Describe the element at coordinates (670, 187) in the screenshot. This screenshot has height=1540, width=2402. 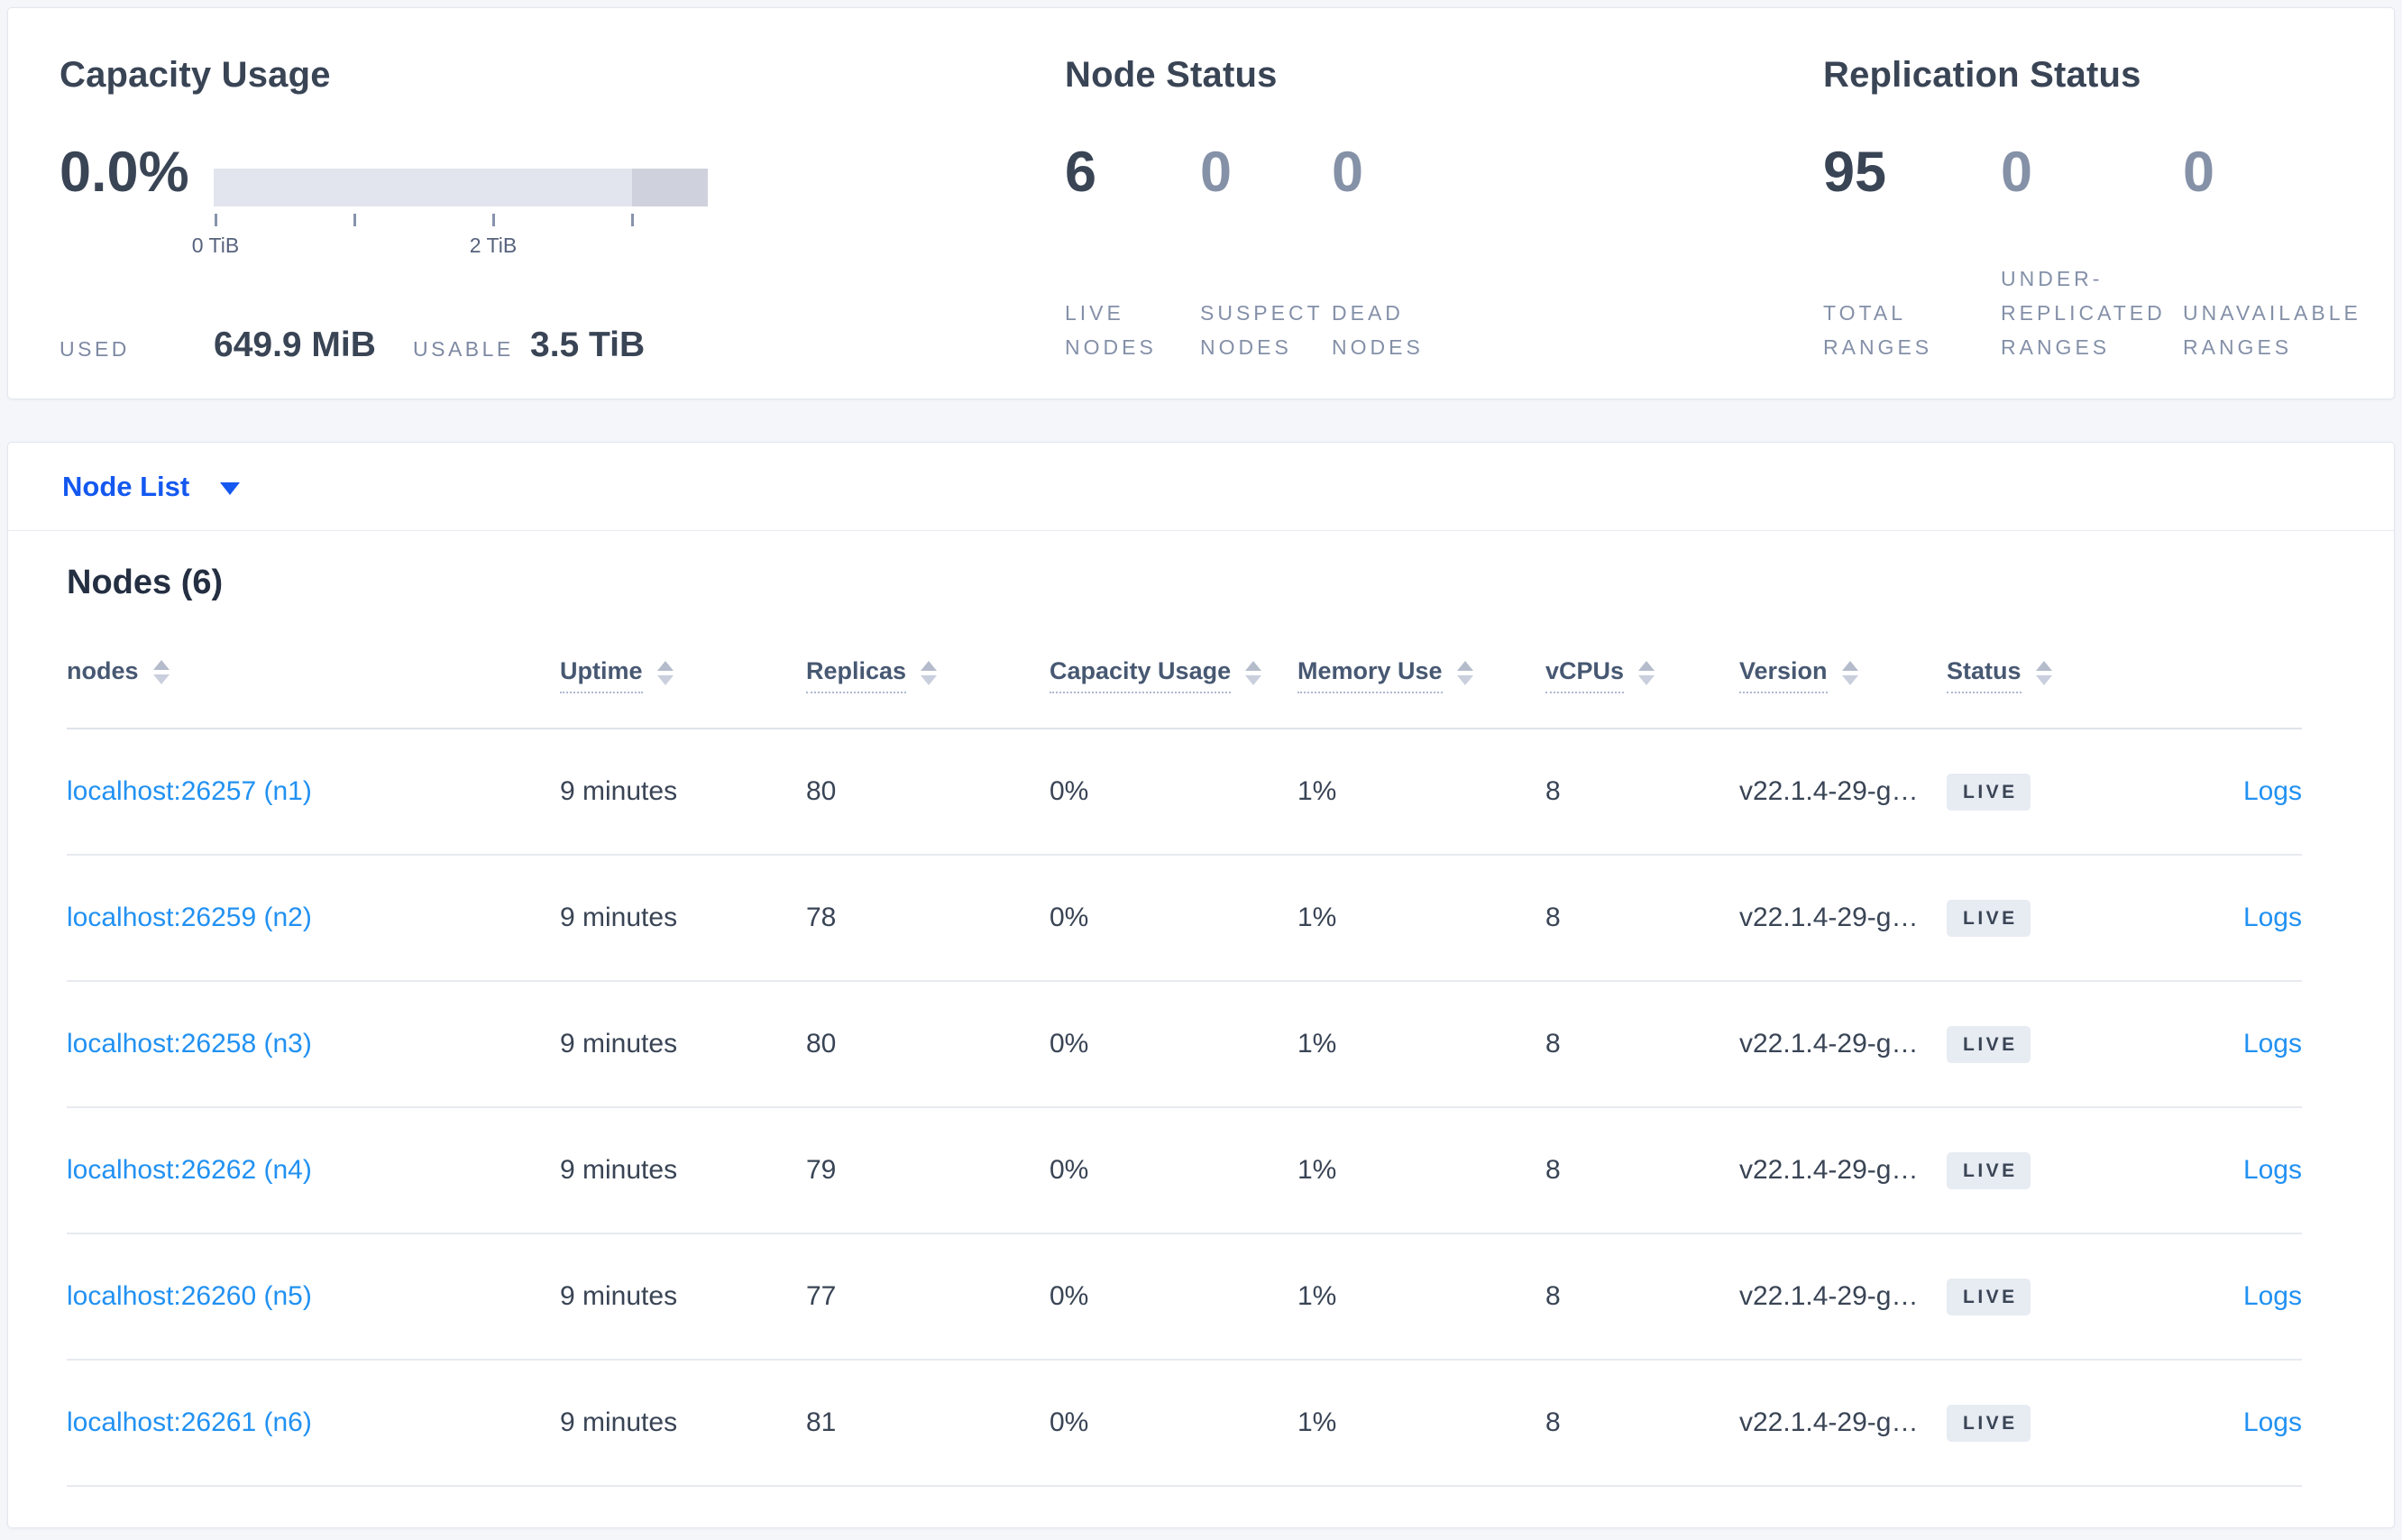
I see `capacity-bar-reserved-segment` at that location.